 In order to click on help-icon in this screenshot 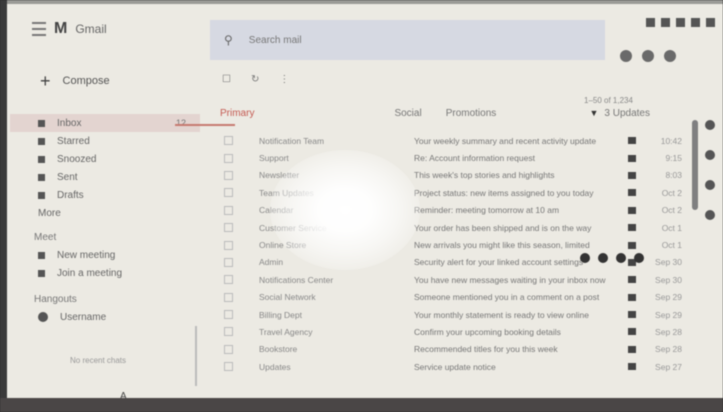, I will do `click(626, 56)`.